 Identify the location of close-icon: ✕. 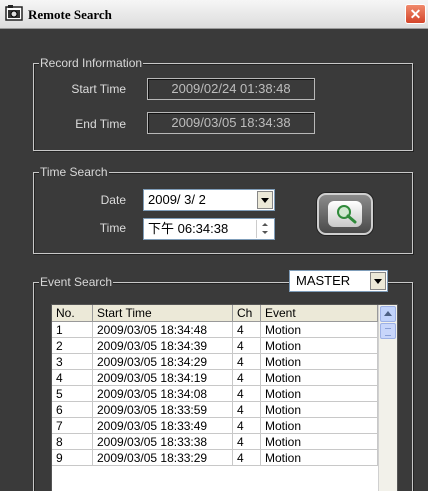
(415, 14).